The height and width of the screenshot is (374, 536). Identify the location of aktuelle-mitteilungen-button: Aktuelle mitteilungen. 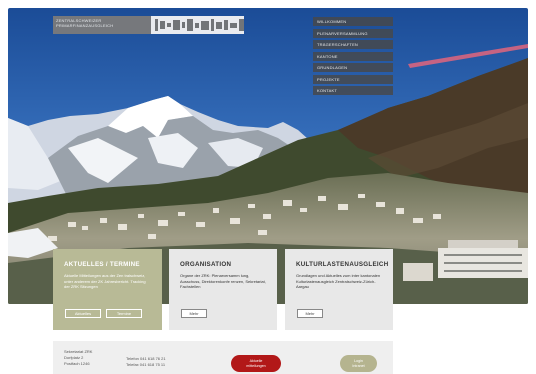
(256, 363).